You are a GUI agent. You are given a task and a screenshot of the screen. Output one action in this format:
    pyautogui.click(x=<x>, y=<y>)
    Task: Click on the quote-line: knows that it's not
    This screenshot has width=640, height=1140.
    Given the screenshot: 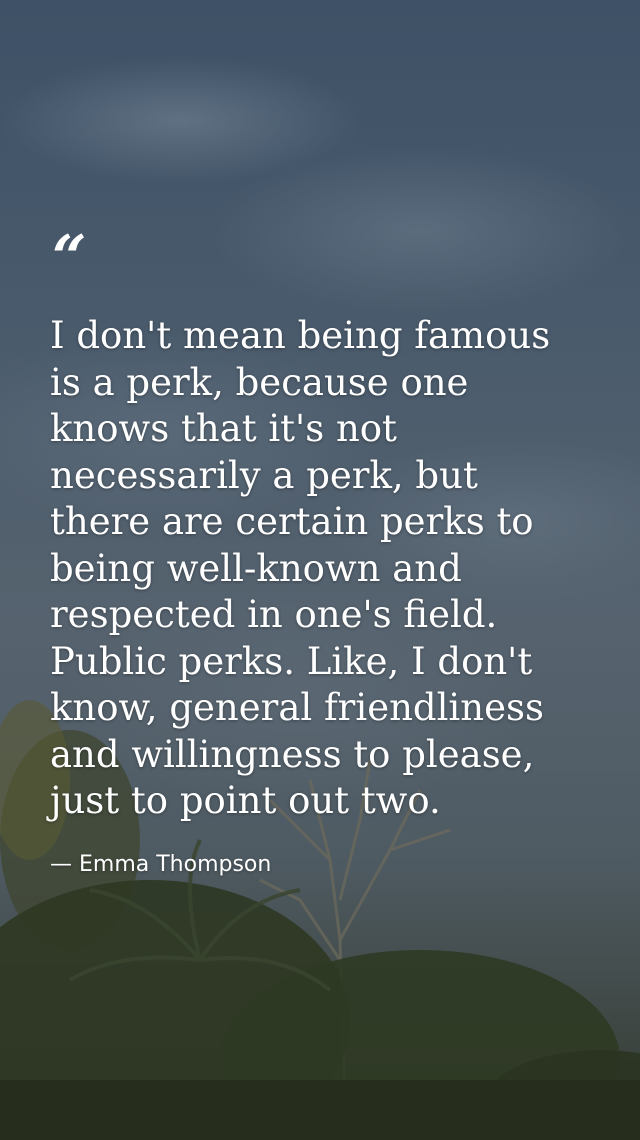 What is the action you would take?
    pyautogui.click(x=223, y=428)
    